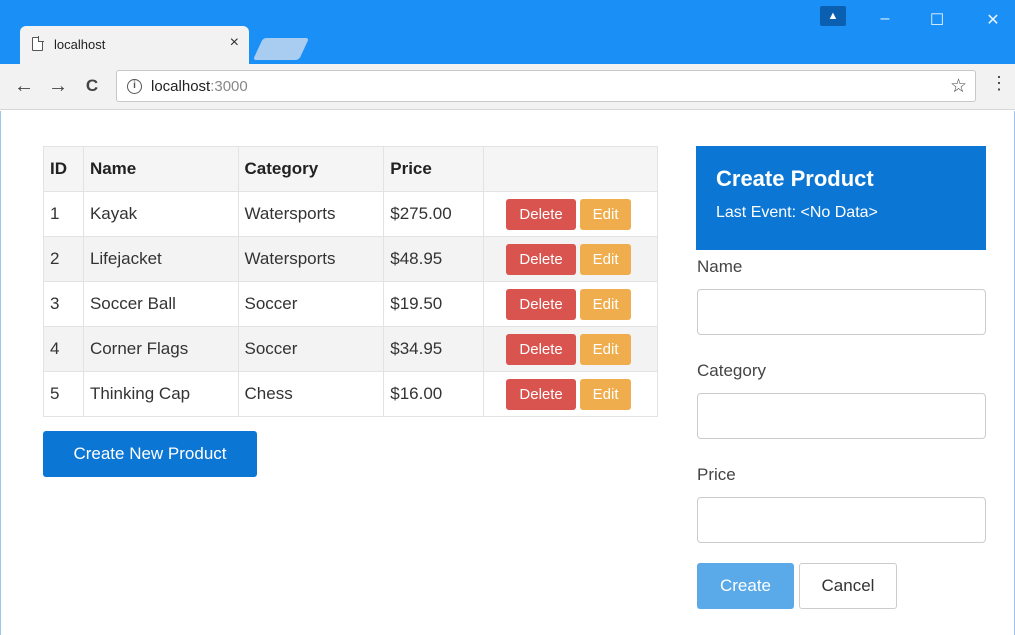 This screenshot has width=1015, height=635. Describe the element at coordinates (795, 178) in the screenshot. I see `panel-title: Create Product` at that location.